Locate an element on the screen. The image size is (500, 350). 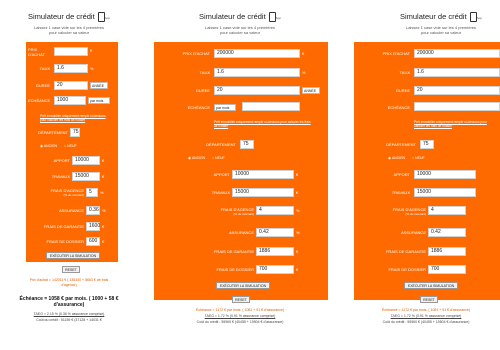
label-duree: DUREE is located at coordinates (202, 90).